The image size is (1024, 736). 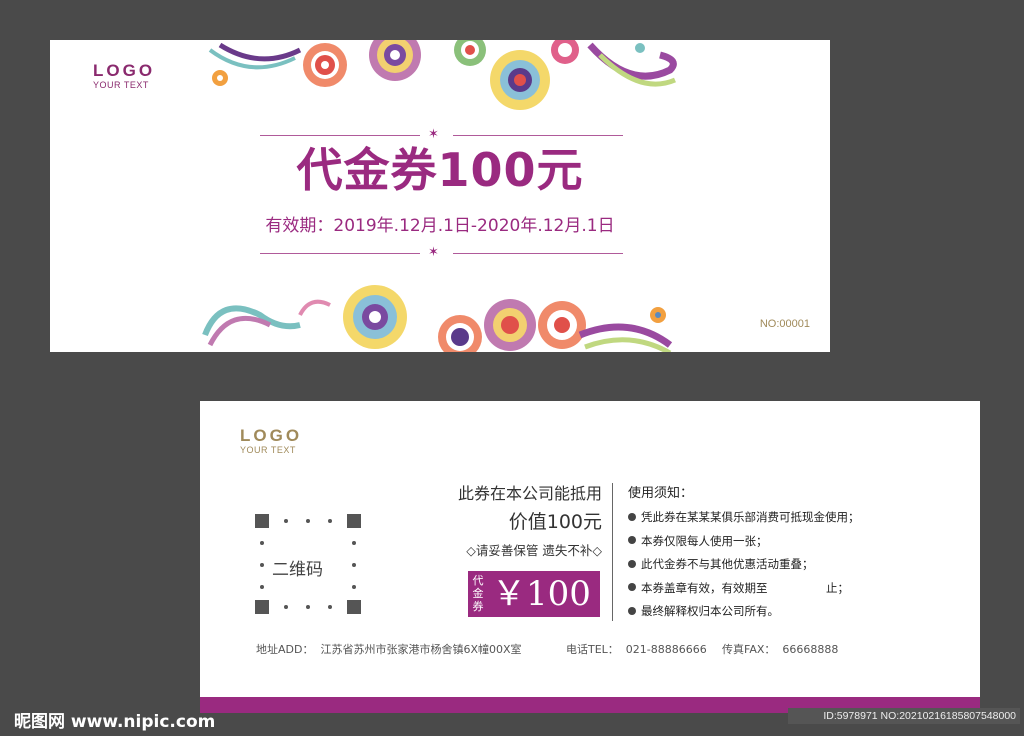 I want to click on rule-text: 本券仅限每人使用一张；, so click(x=704, y=540).